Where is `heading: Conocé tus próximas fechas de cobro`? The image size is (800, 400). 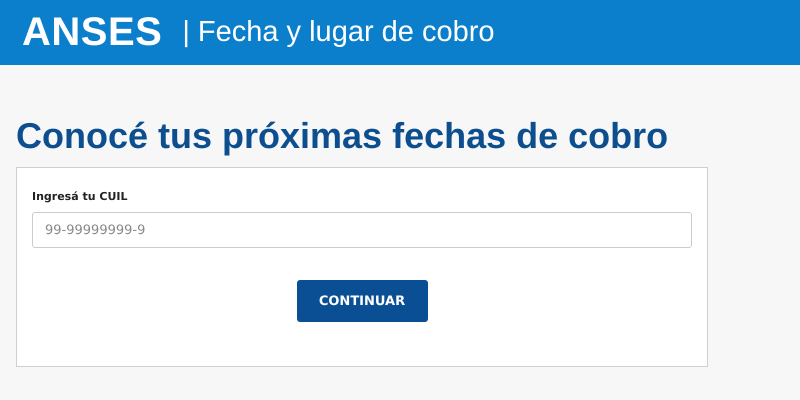
heading: Conocé tus próximas fechas de cobro is located at coordinates (343, 136).